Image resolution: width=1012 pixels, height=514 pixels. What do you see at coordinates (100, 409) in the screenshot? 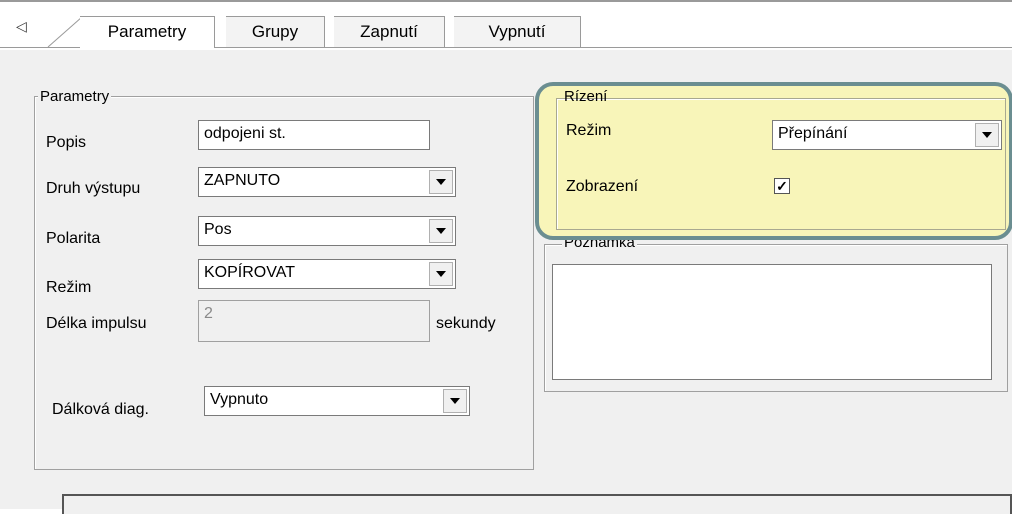
I see `dalkova-diag-label: Dálková diag.` at bounding box center [100, 409].